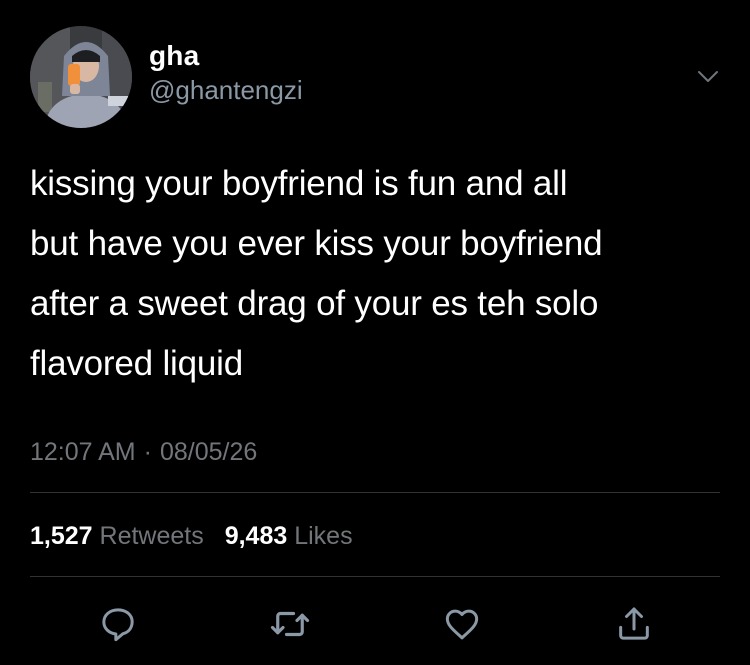 The width and height of the screenshot is (750, 665). I want to click on likes-count: 9,483, so click(256, 536).